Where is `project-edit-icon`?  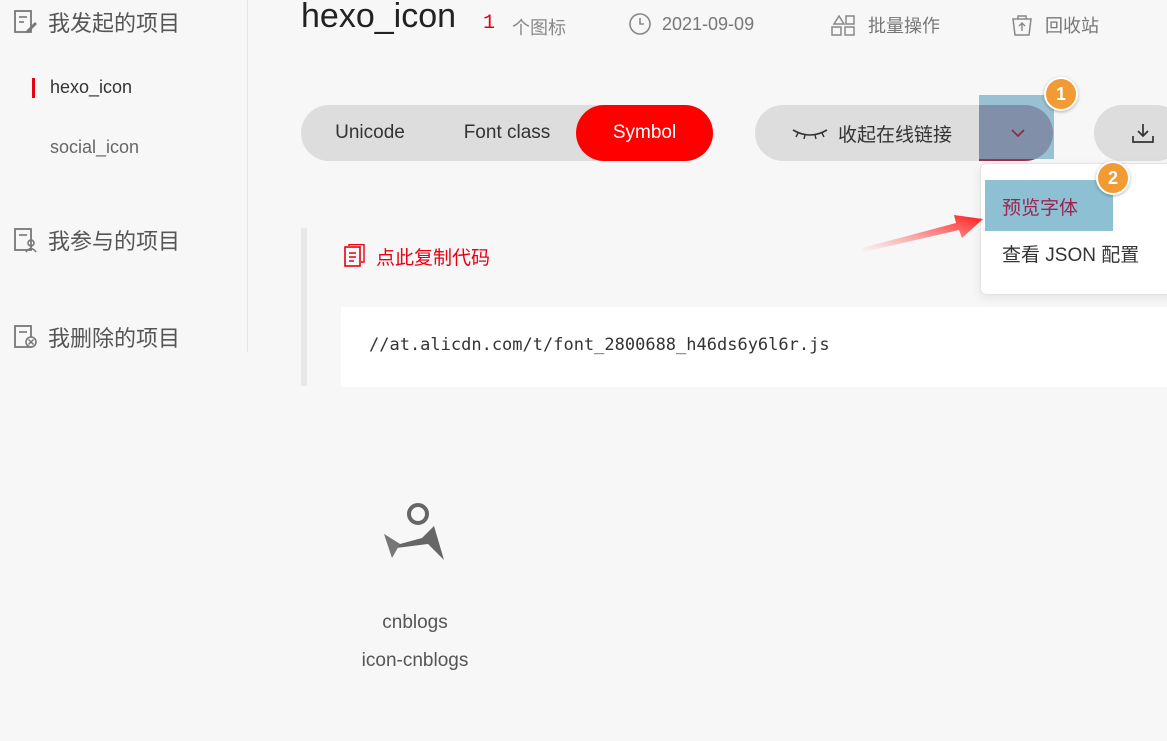
project-edit-icon is located at coordinates (25, 21).